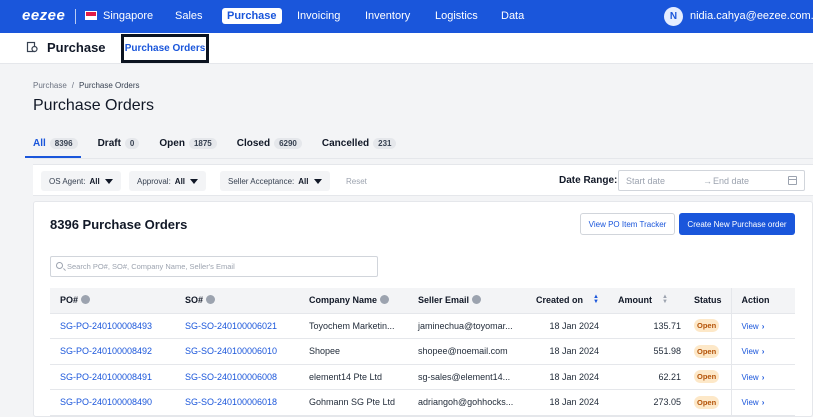 This screenshot has width=813, height=417. What do you see at coordinates (731, 181) in the screenshot?
I see `end-date-placeholder: End date` at bounding box center [731, 181].